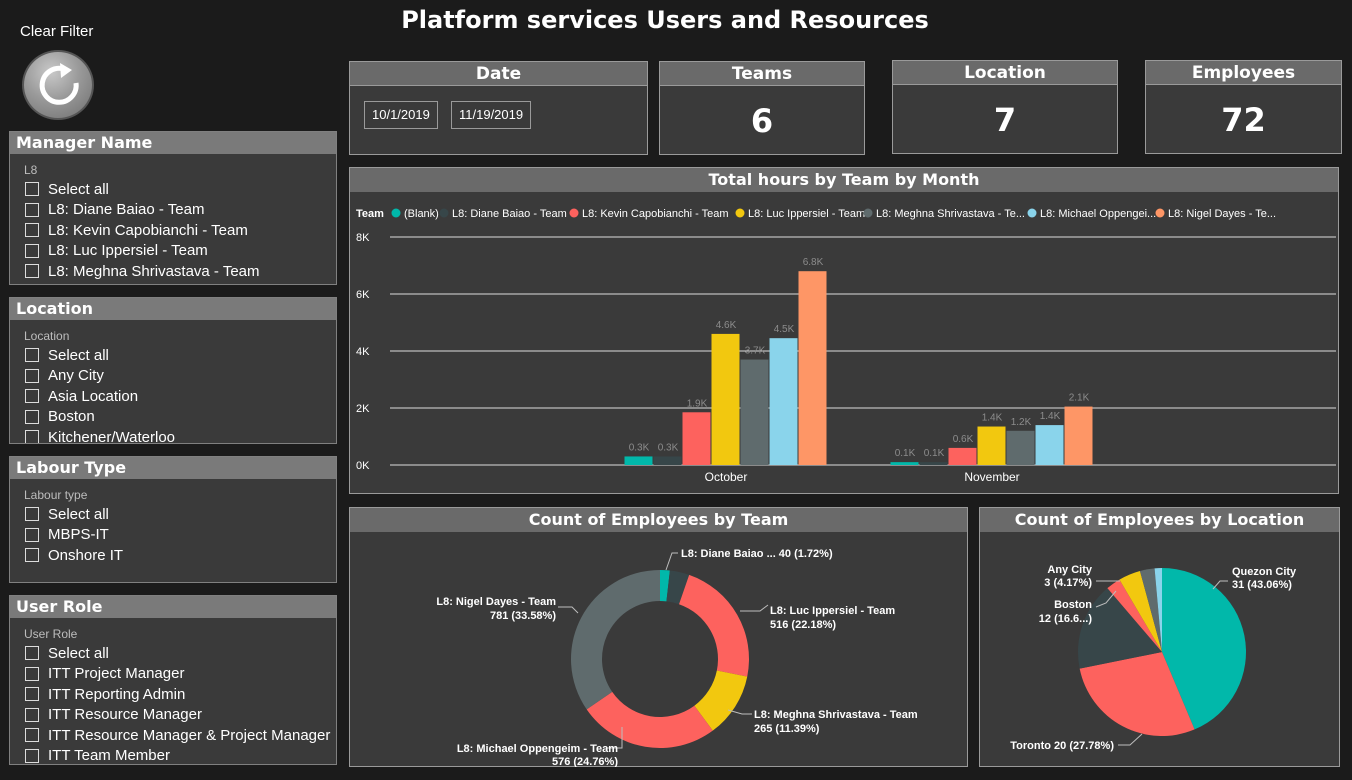  What do you see at coordinates (189, 735) in the screenshot?
I see `option-label: ITT Resource Manager & Project Manager` at bounding box center [189, 735].